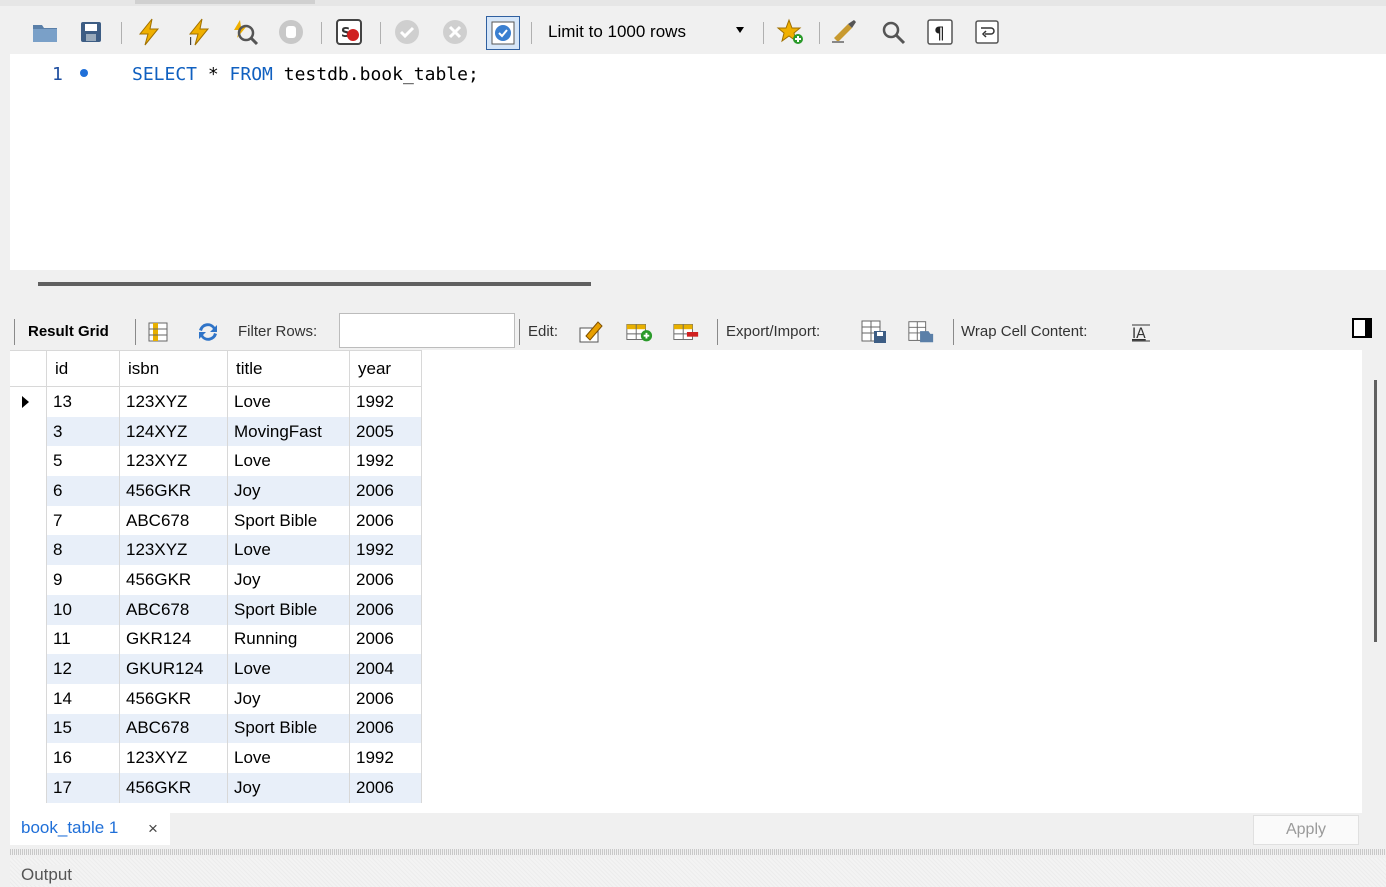  Describe the element at coordinates (288, 639) in the screenshot. I see `cell-title: Running` at that location.